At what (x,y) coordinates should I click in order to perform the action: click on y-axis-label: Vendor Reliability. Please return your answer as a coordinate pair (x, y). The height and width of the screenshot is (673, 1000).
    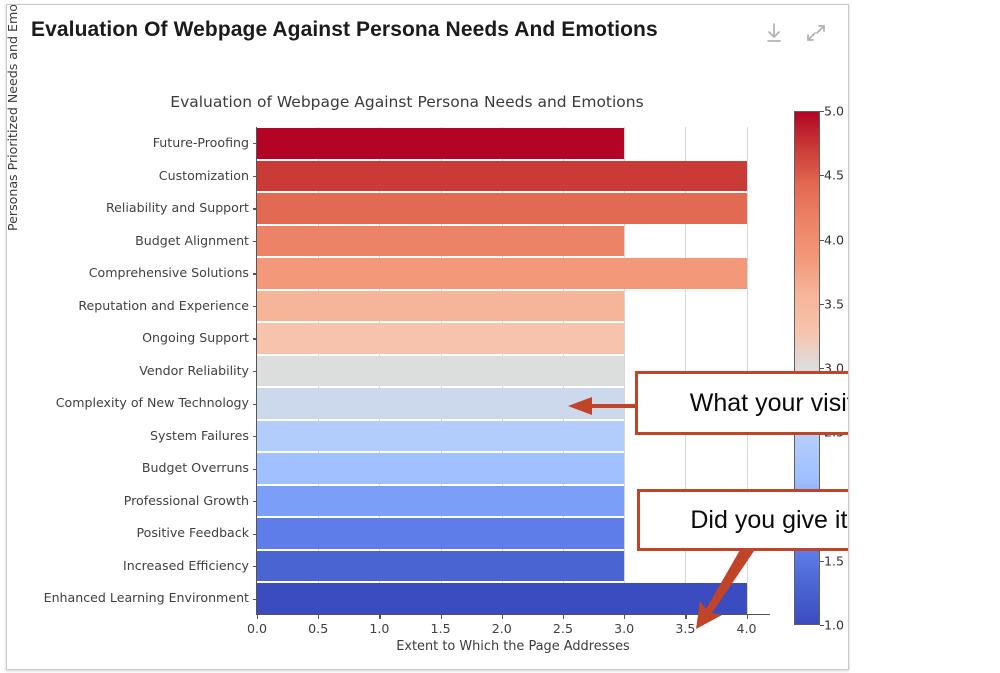
    Looking at the image, I should click on (194, 370).